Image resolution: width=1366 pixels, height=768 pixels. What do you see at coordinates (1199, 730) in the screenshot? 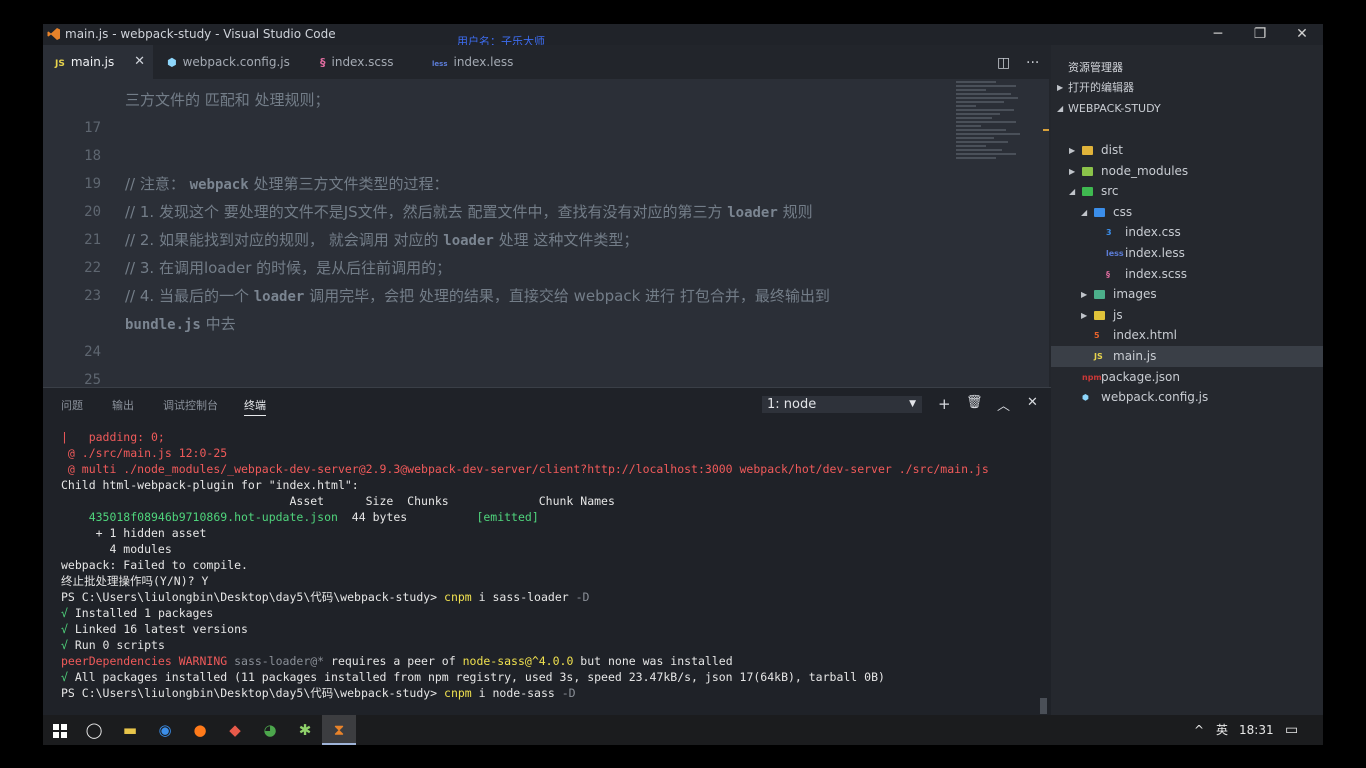
I see `tray-chevron-icon: ^` at bounding box center [1199, 730].